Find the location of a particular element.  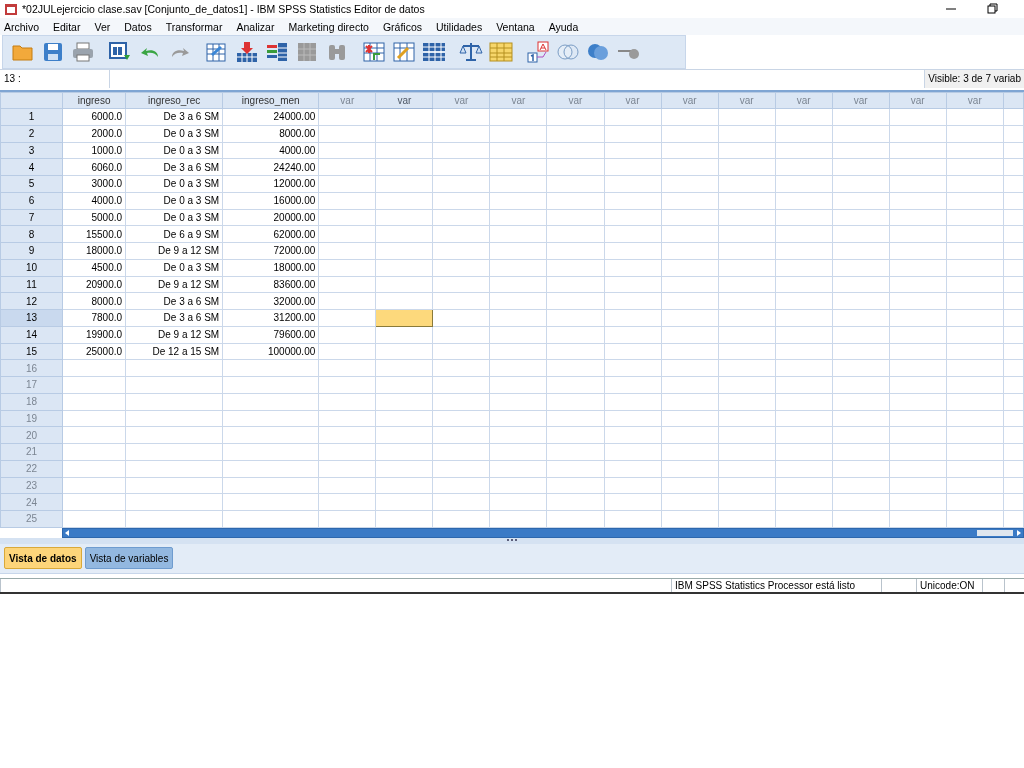

table-cell: 20000.00 is located at coordinates (270, 217).